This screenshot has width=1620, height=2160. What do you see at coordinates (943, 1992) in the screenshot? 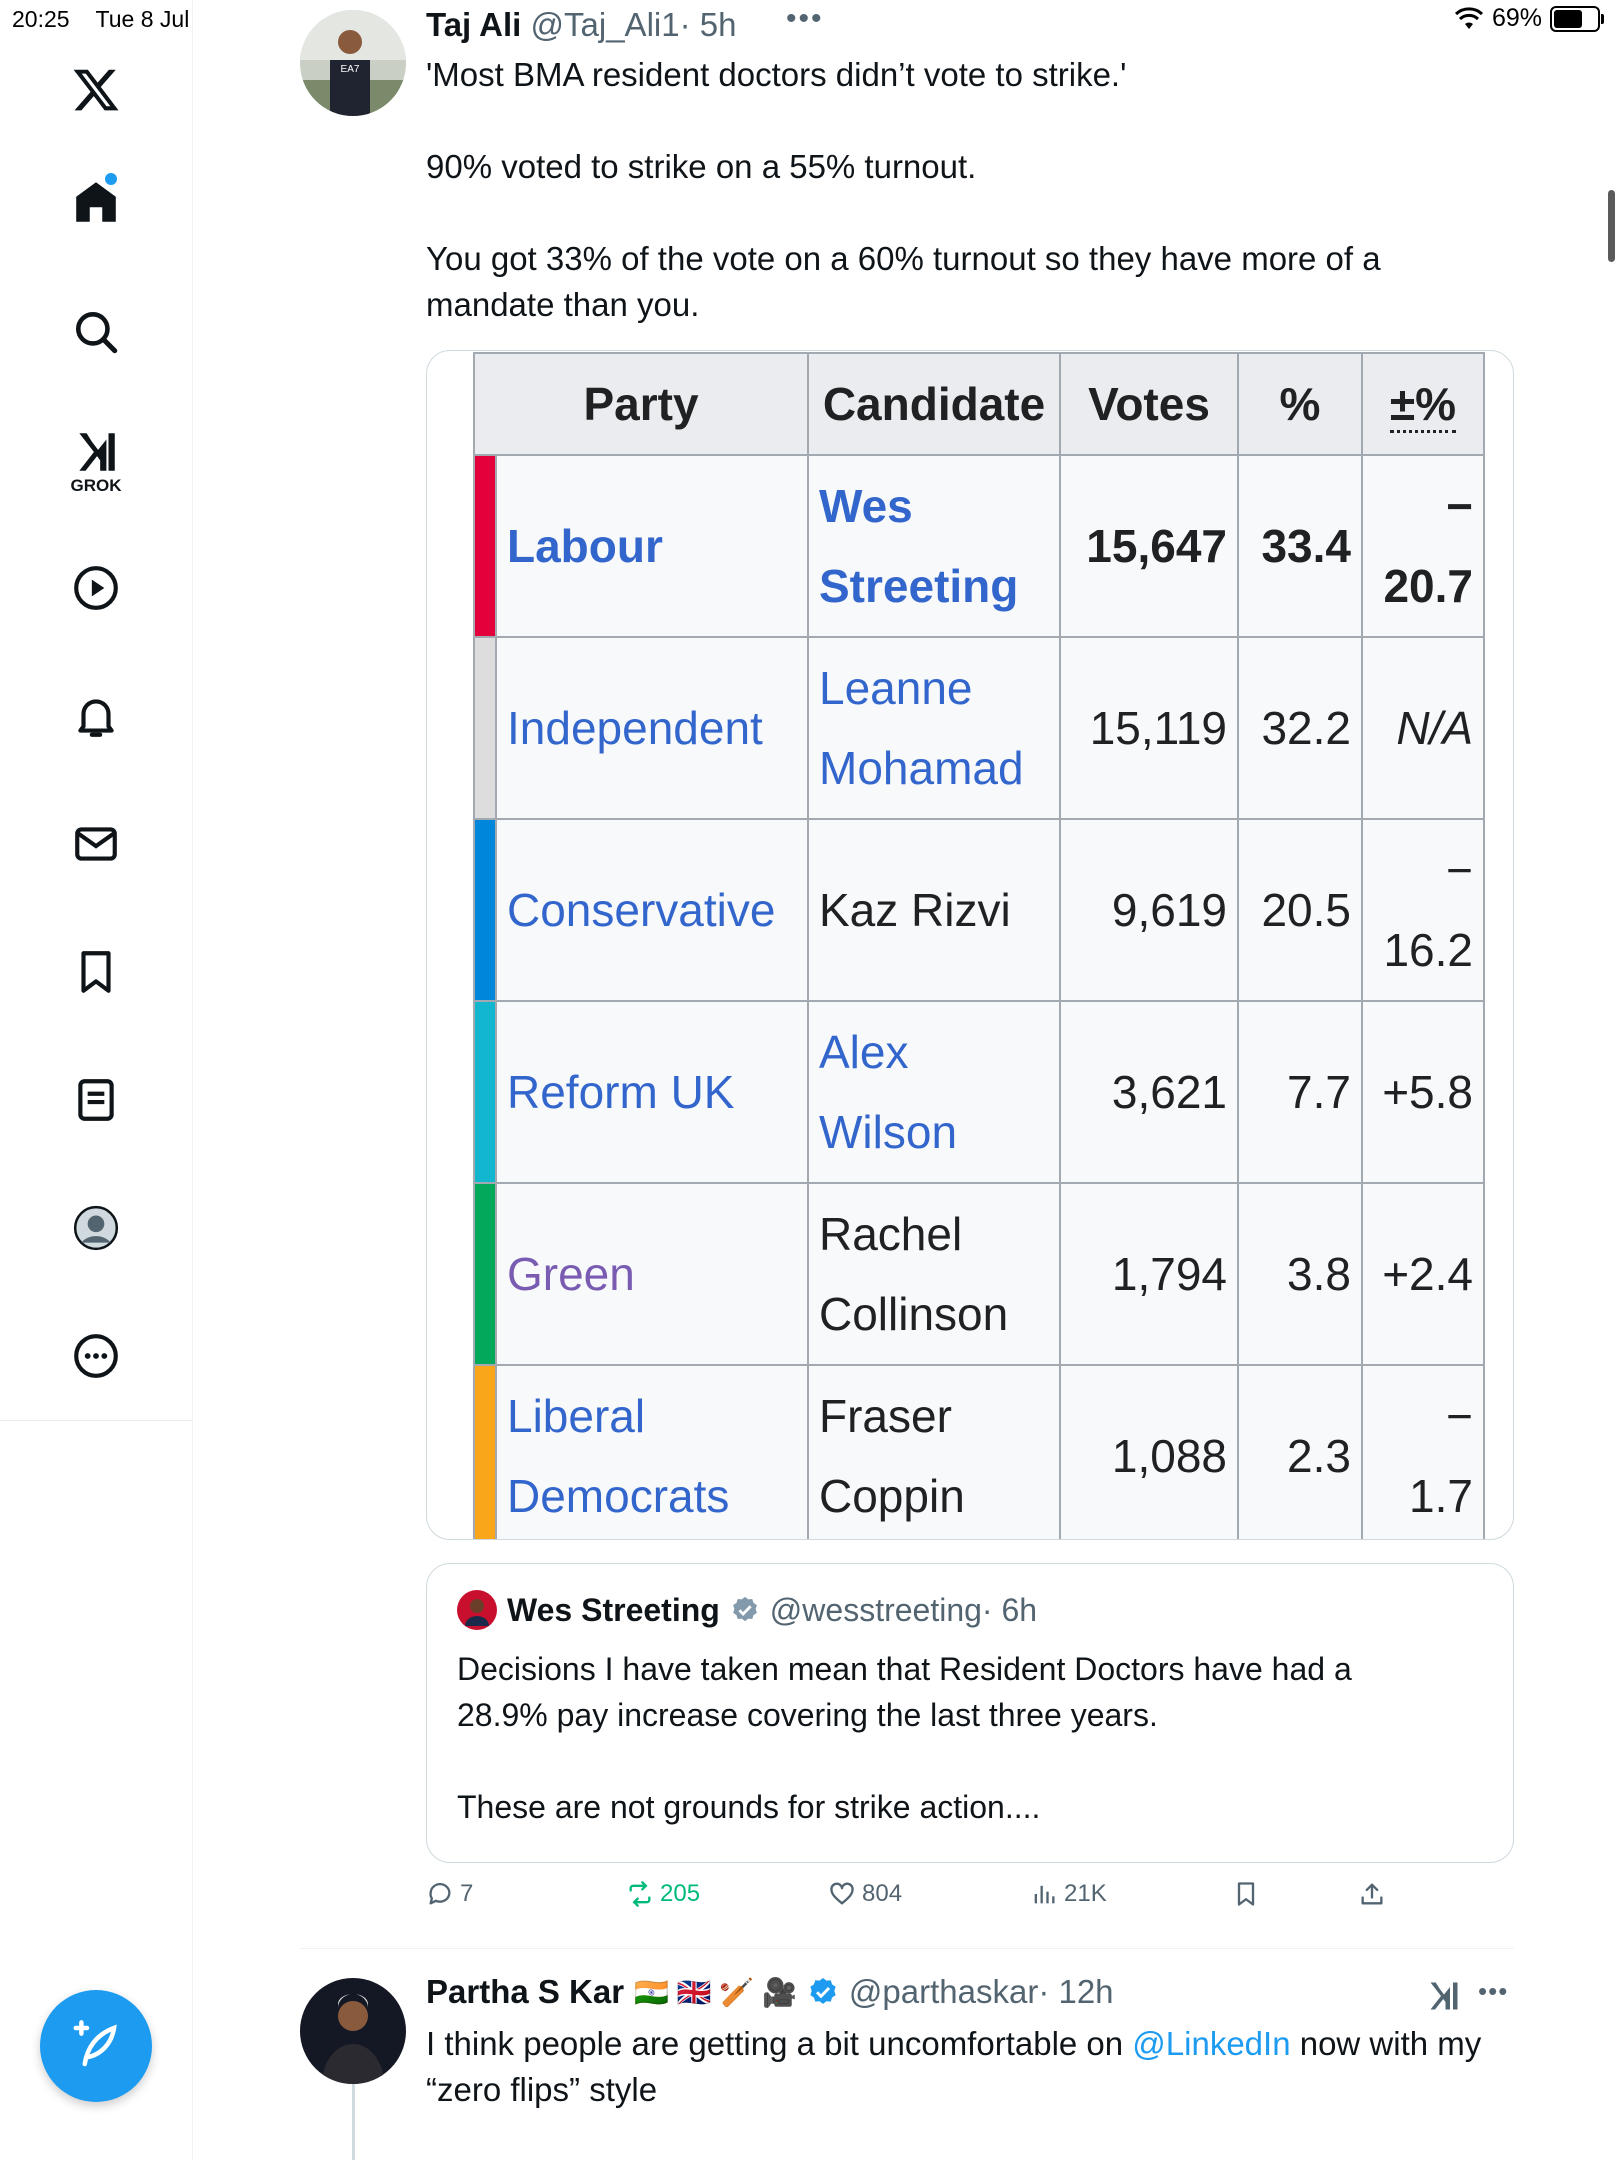
I see `next-author-handle: @parthaskar` at bounding box center [943, 1992].